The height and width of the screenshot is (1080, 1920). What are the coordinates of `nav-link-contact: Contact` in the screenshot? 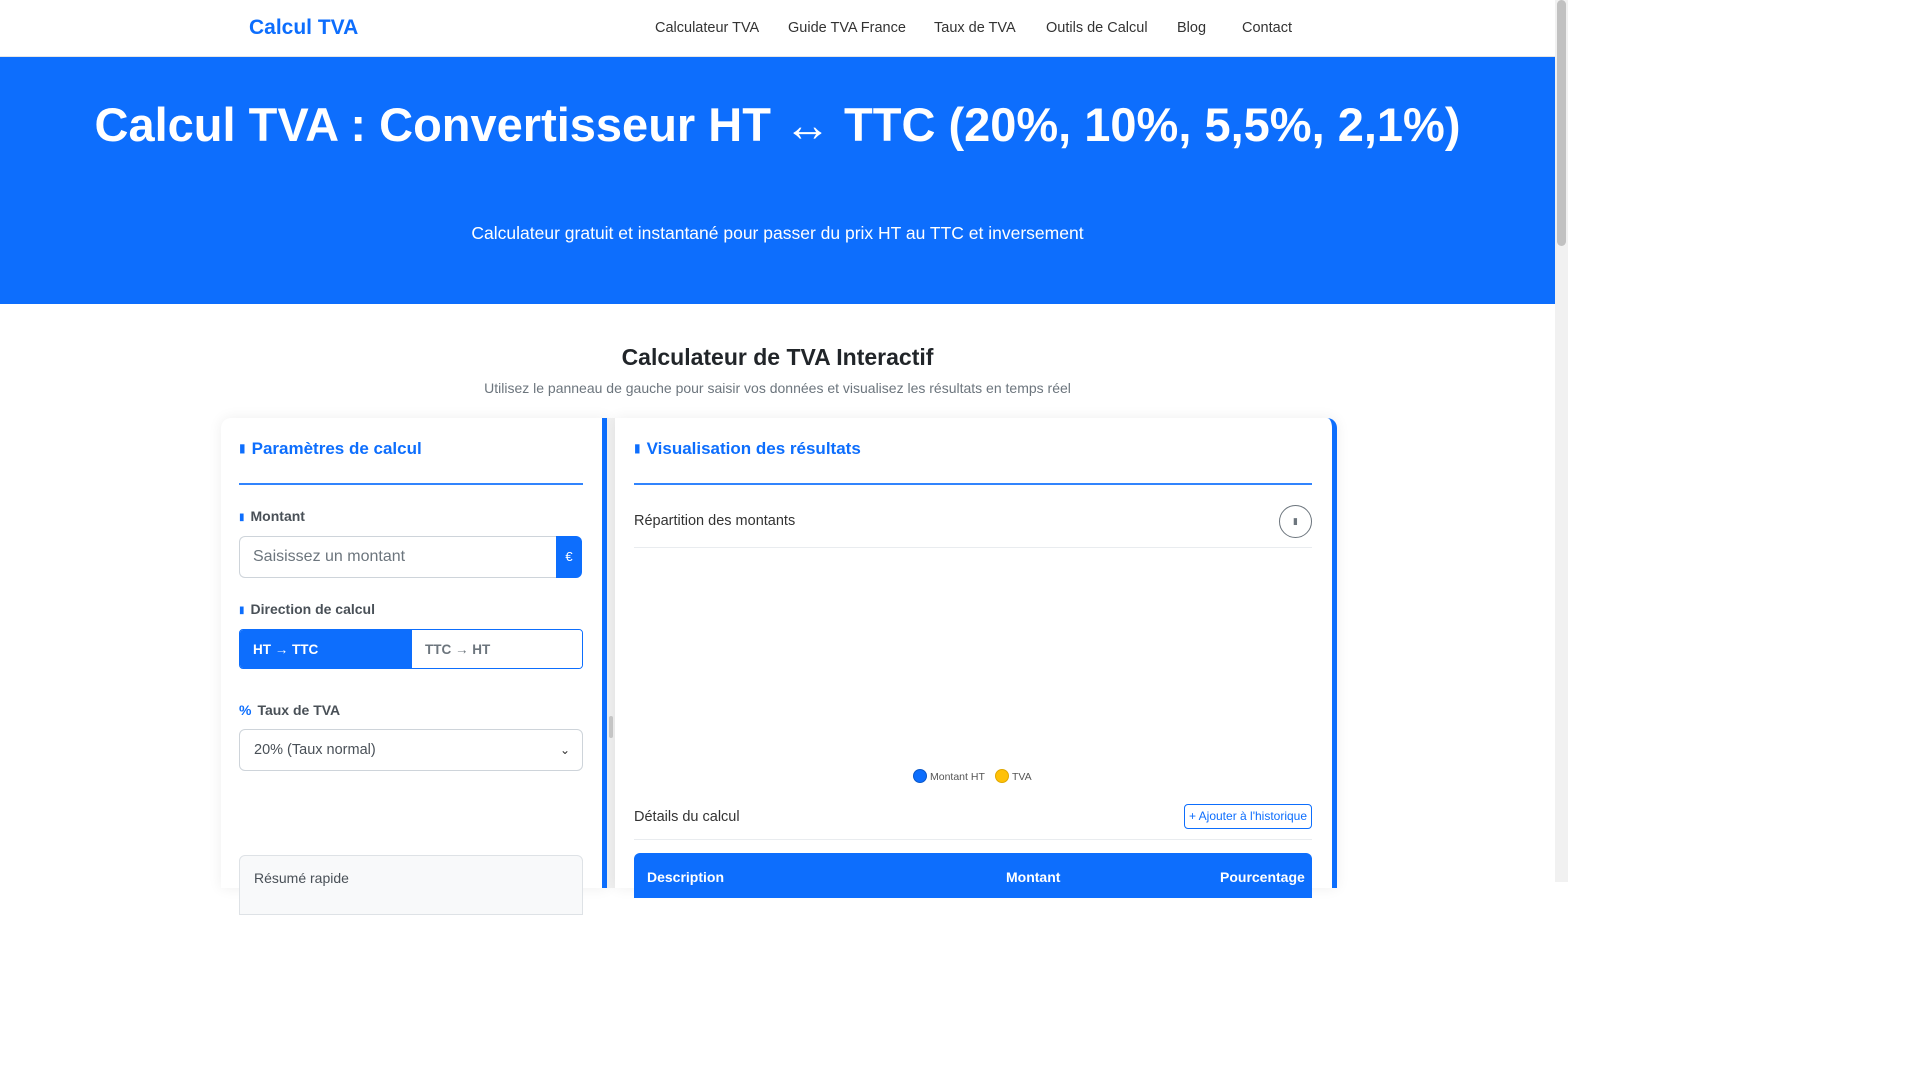 It's located at (1267, 28).